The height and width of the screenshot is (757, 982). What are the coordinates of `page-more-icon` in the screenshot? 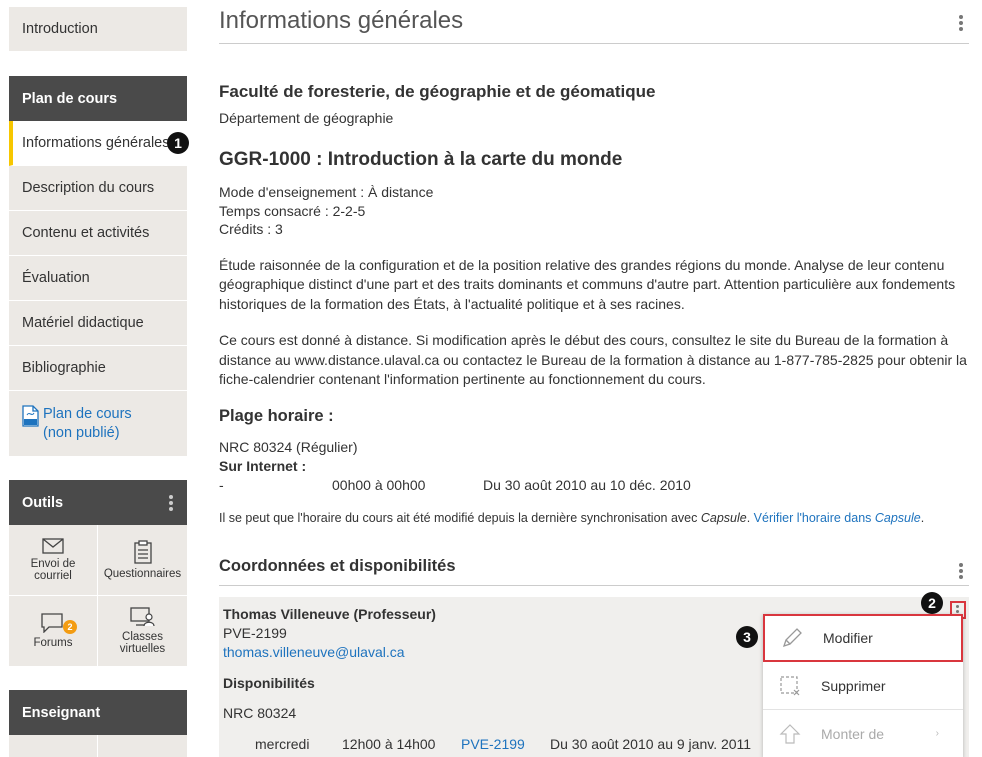 It's located at (961, 24).